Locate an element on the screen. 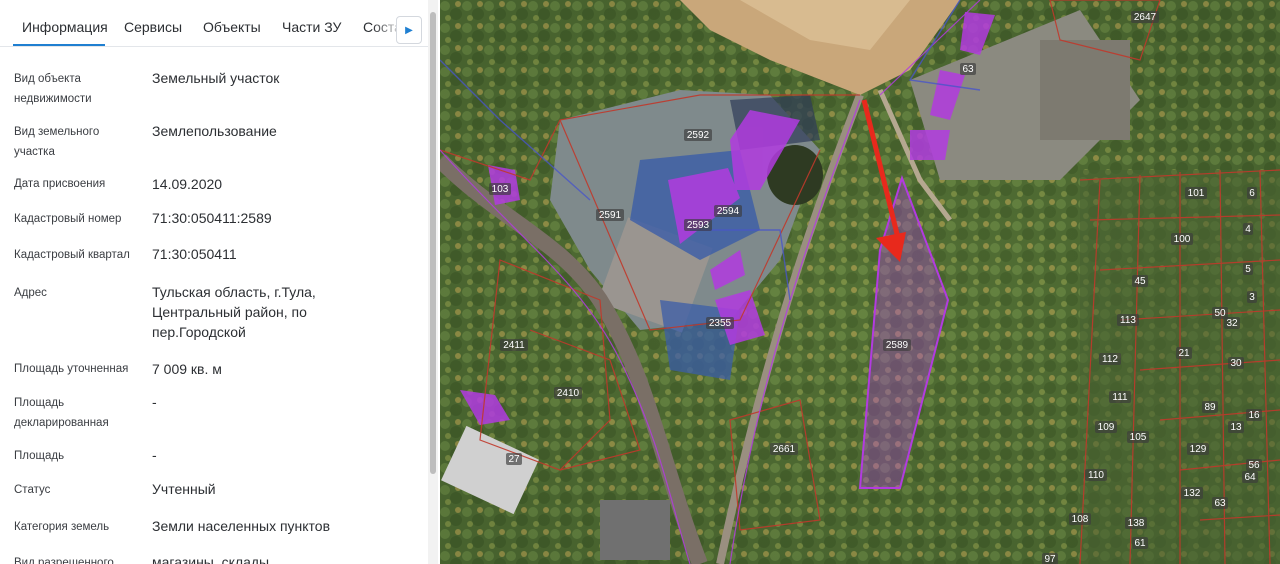  value-cadastral-number: 71:30:050411:2589 is located at coordinates (267, 218).